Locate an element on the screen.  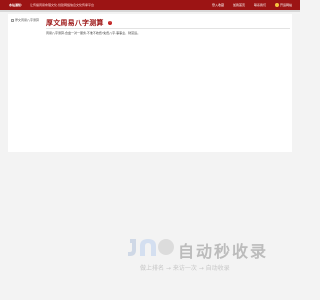
watermark: 自动秒收录 做上排名 → 来访一次 → 自动收录 is located at coordinates (206, 256).